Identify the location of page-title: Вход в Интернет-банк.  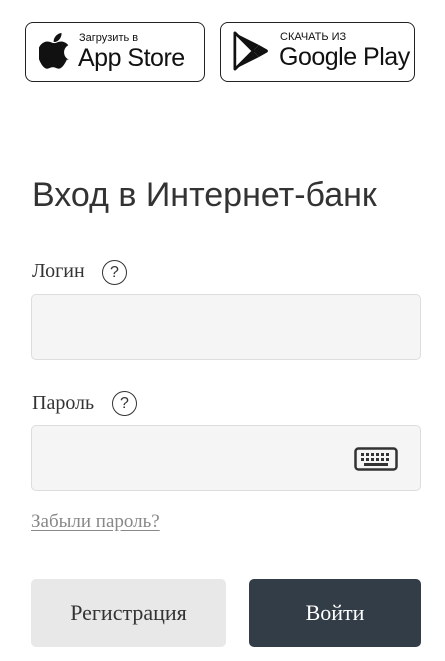
(204, 195).